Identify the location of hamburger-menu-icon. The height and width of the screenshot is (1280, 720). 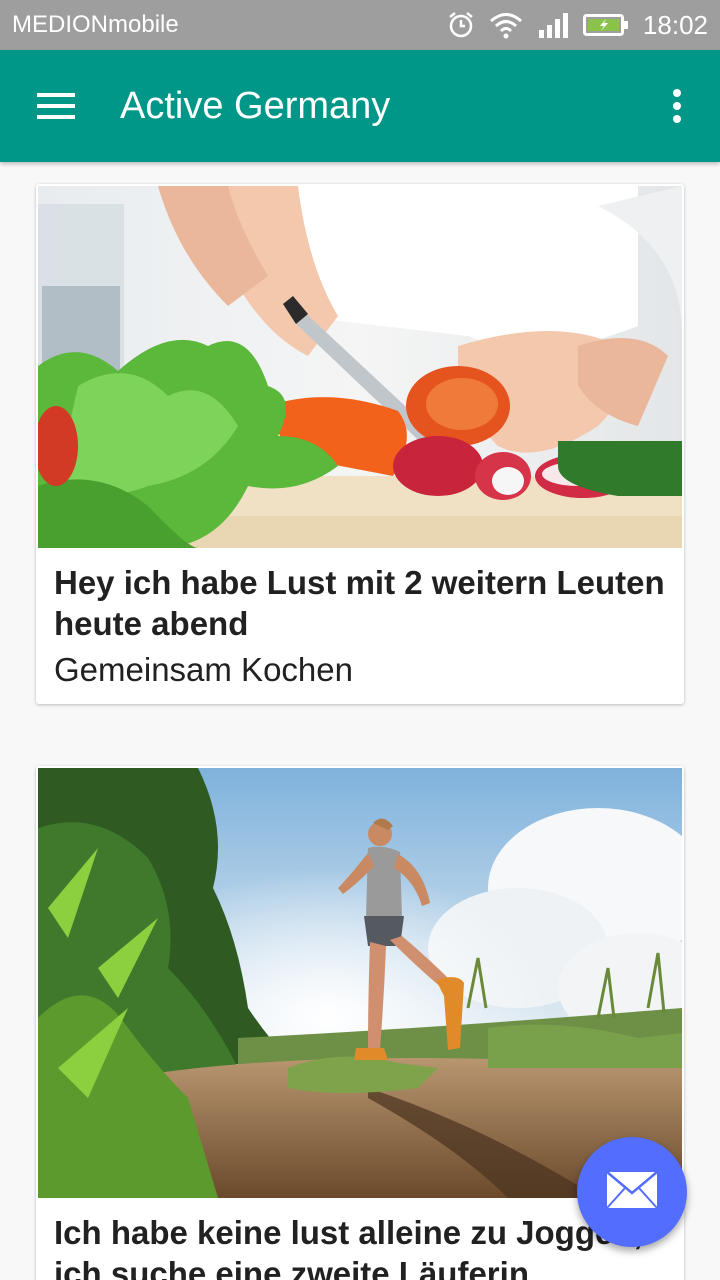
(56, 106).